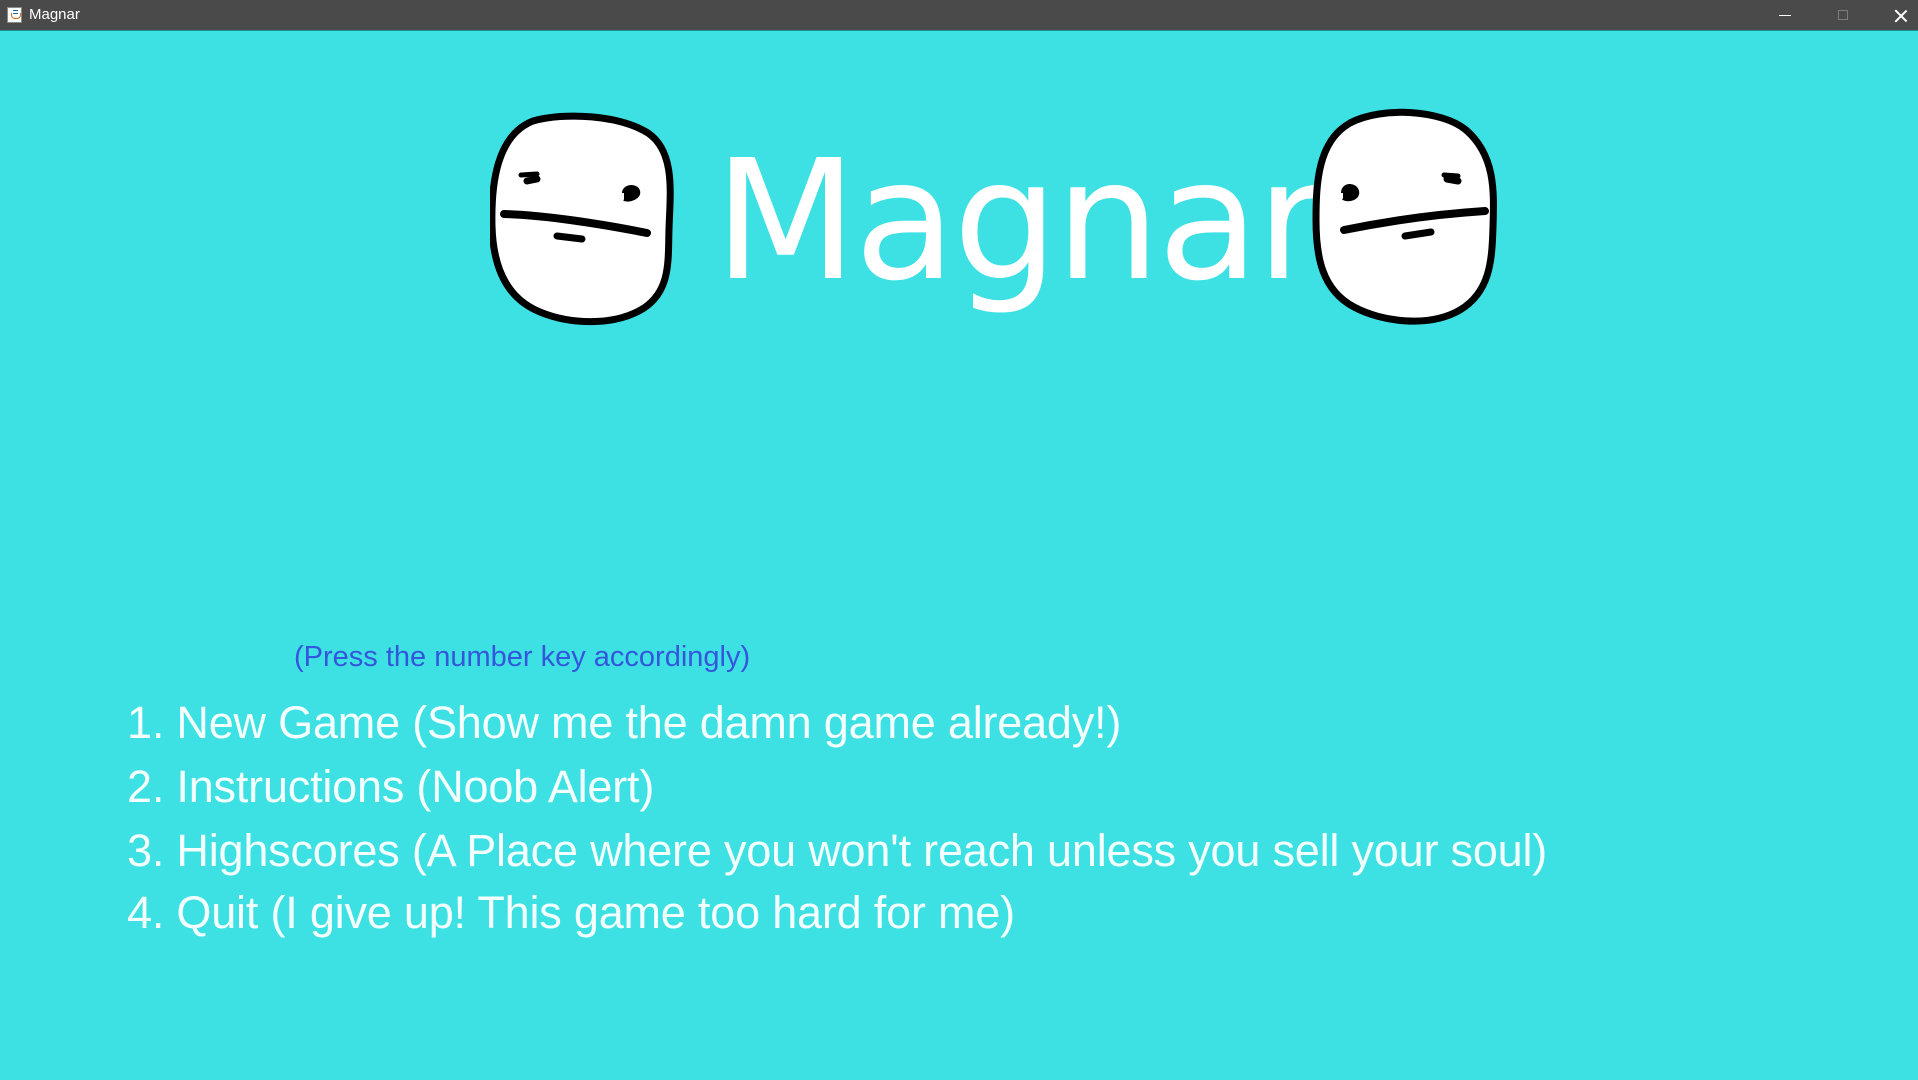 Image resolution: width=1918 pixels, height=1080 pixels. I want to click on title-bar: Magnar, so click(959, 15).